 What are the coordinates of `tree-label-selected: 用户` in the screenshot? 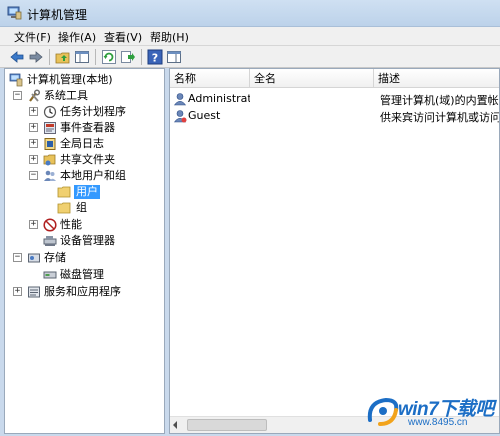 It's located at (87, 192).